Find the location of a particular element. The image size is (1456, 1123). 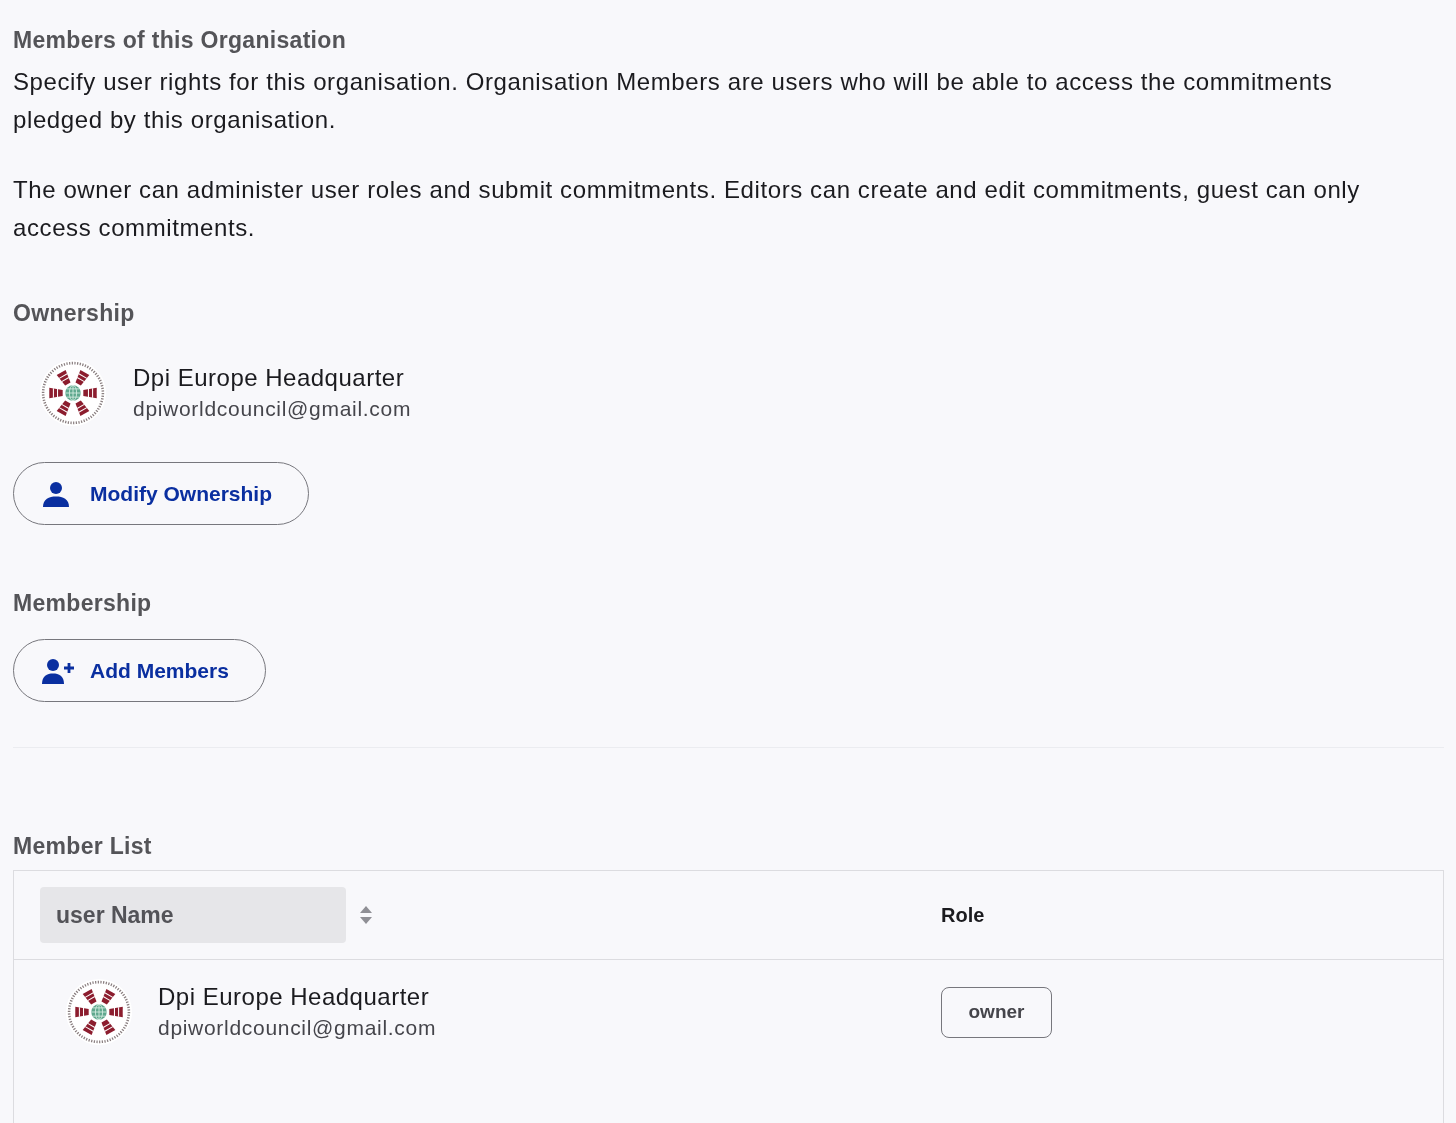

section-heading: Member List is located at coordinates (83, 846).